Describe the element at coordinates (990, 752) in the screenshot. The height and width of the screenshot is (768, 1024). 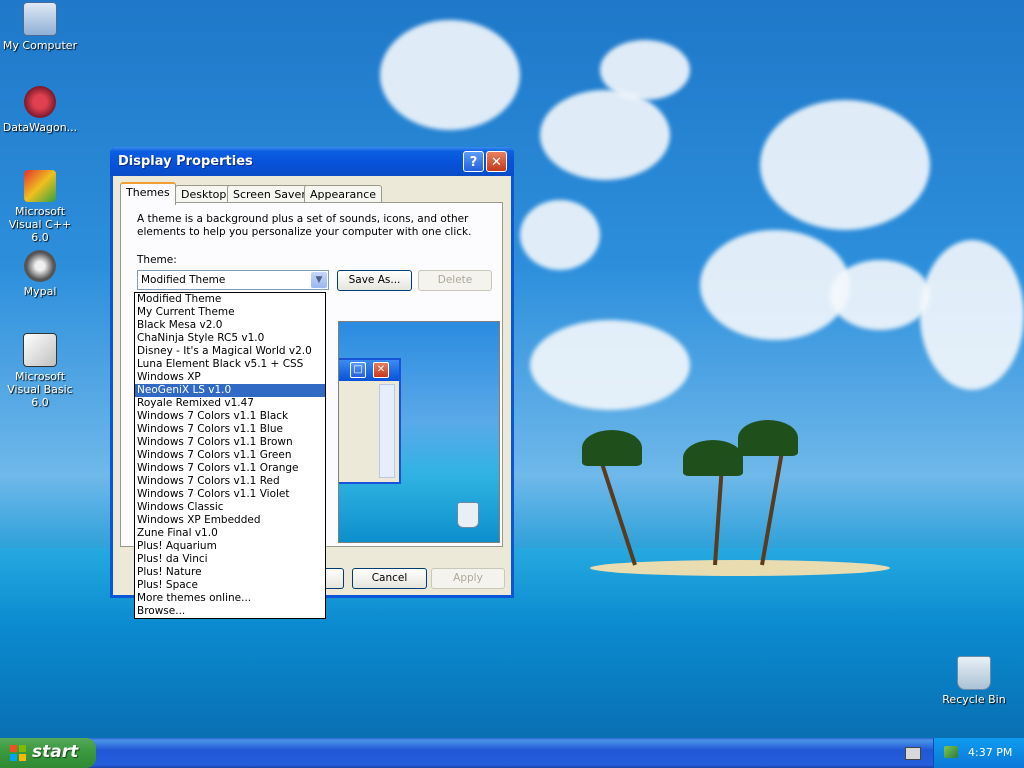
I see `clock: 4:37 PM` at that location.